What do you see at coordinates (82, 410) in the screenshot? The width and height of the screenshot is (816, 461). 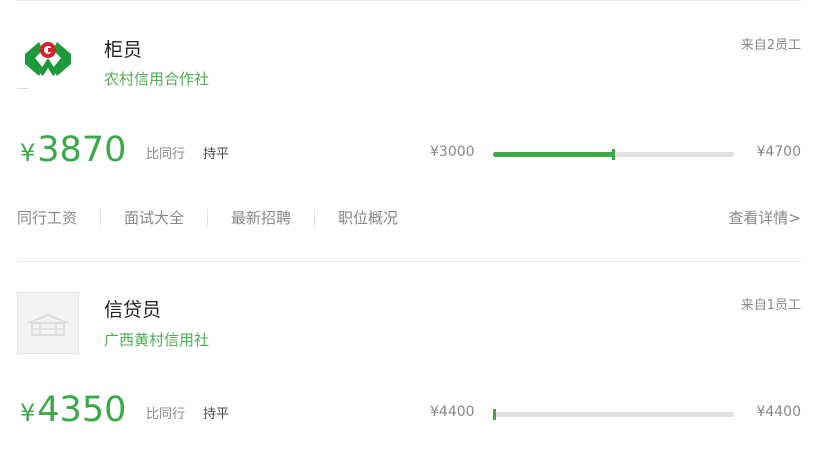 I see `salary-number: 4350` at bounding box center [82, 410].